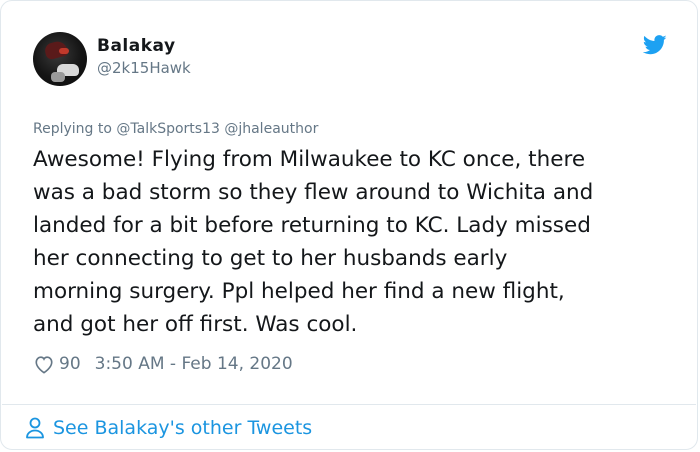 The image size is (700, 452). Describe the element at coordinates (35, 428) in the screenshot. I see `person-icon` at that location.